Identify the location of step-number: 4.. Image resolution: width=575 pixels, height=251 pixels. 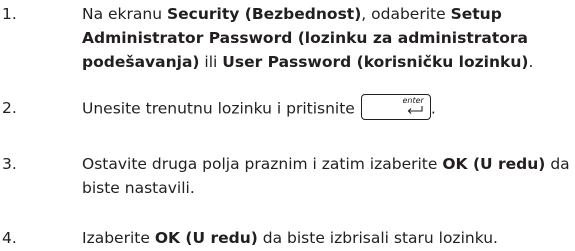
(9, 238).